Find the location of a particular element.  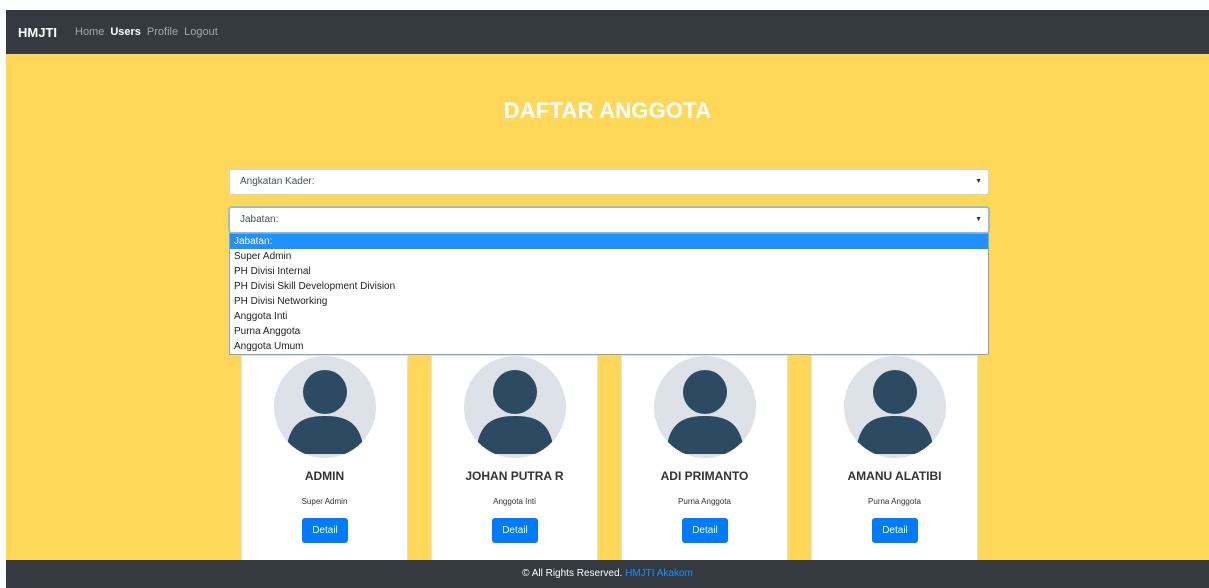

jabatan-option: Super Admin is located at coordinates (609, 256).